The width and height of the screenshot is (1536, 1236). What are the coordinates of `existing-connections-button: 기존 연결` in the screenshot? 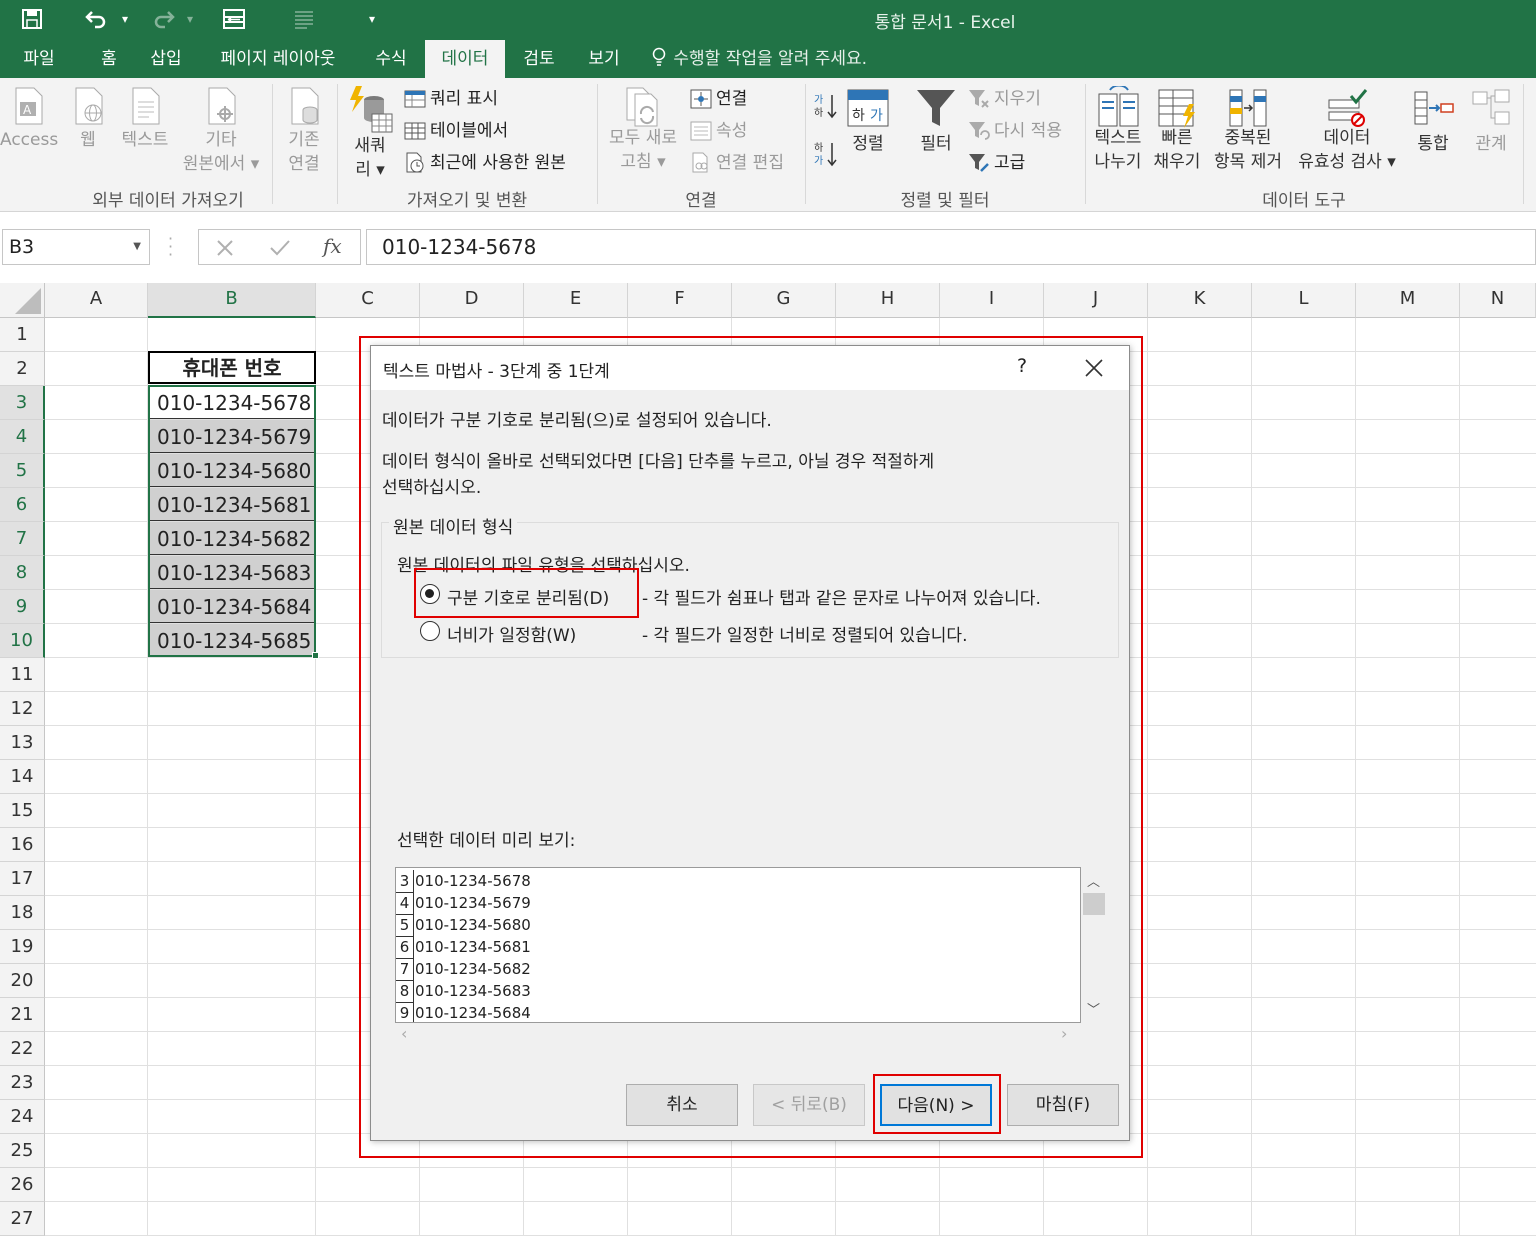 It's located at (304, 131).